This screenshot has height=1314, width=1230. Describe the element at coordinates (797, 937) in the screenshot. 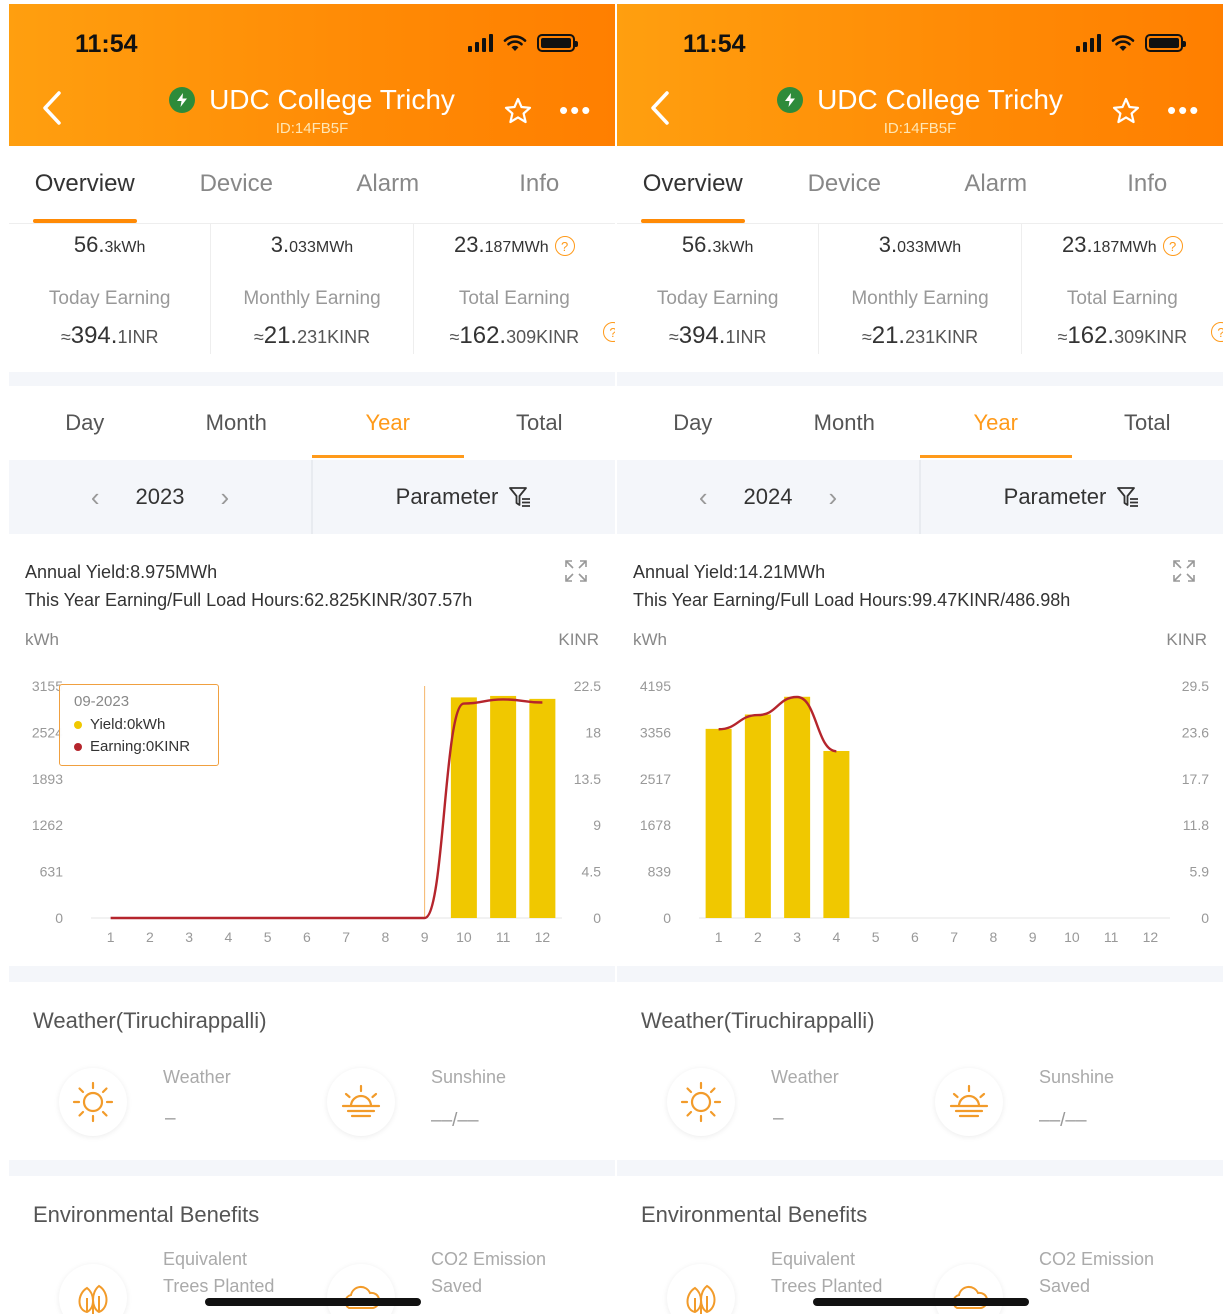

I see `x-tick-label: 3` at that location.